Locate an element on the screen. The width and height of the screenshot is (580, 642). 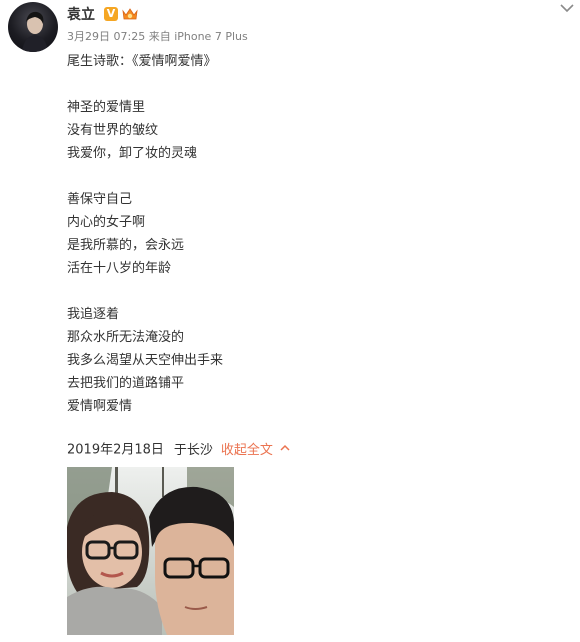
post-footer: 2019年2月18日 于长沙 收起全文 is located at coordinates (179, 450).